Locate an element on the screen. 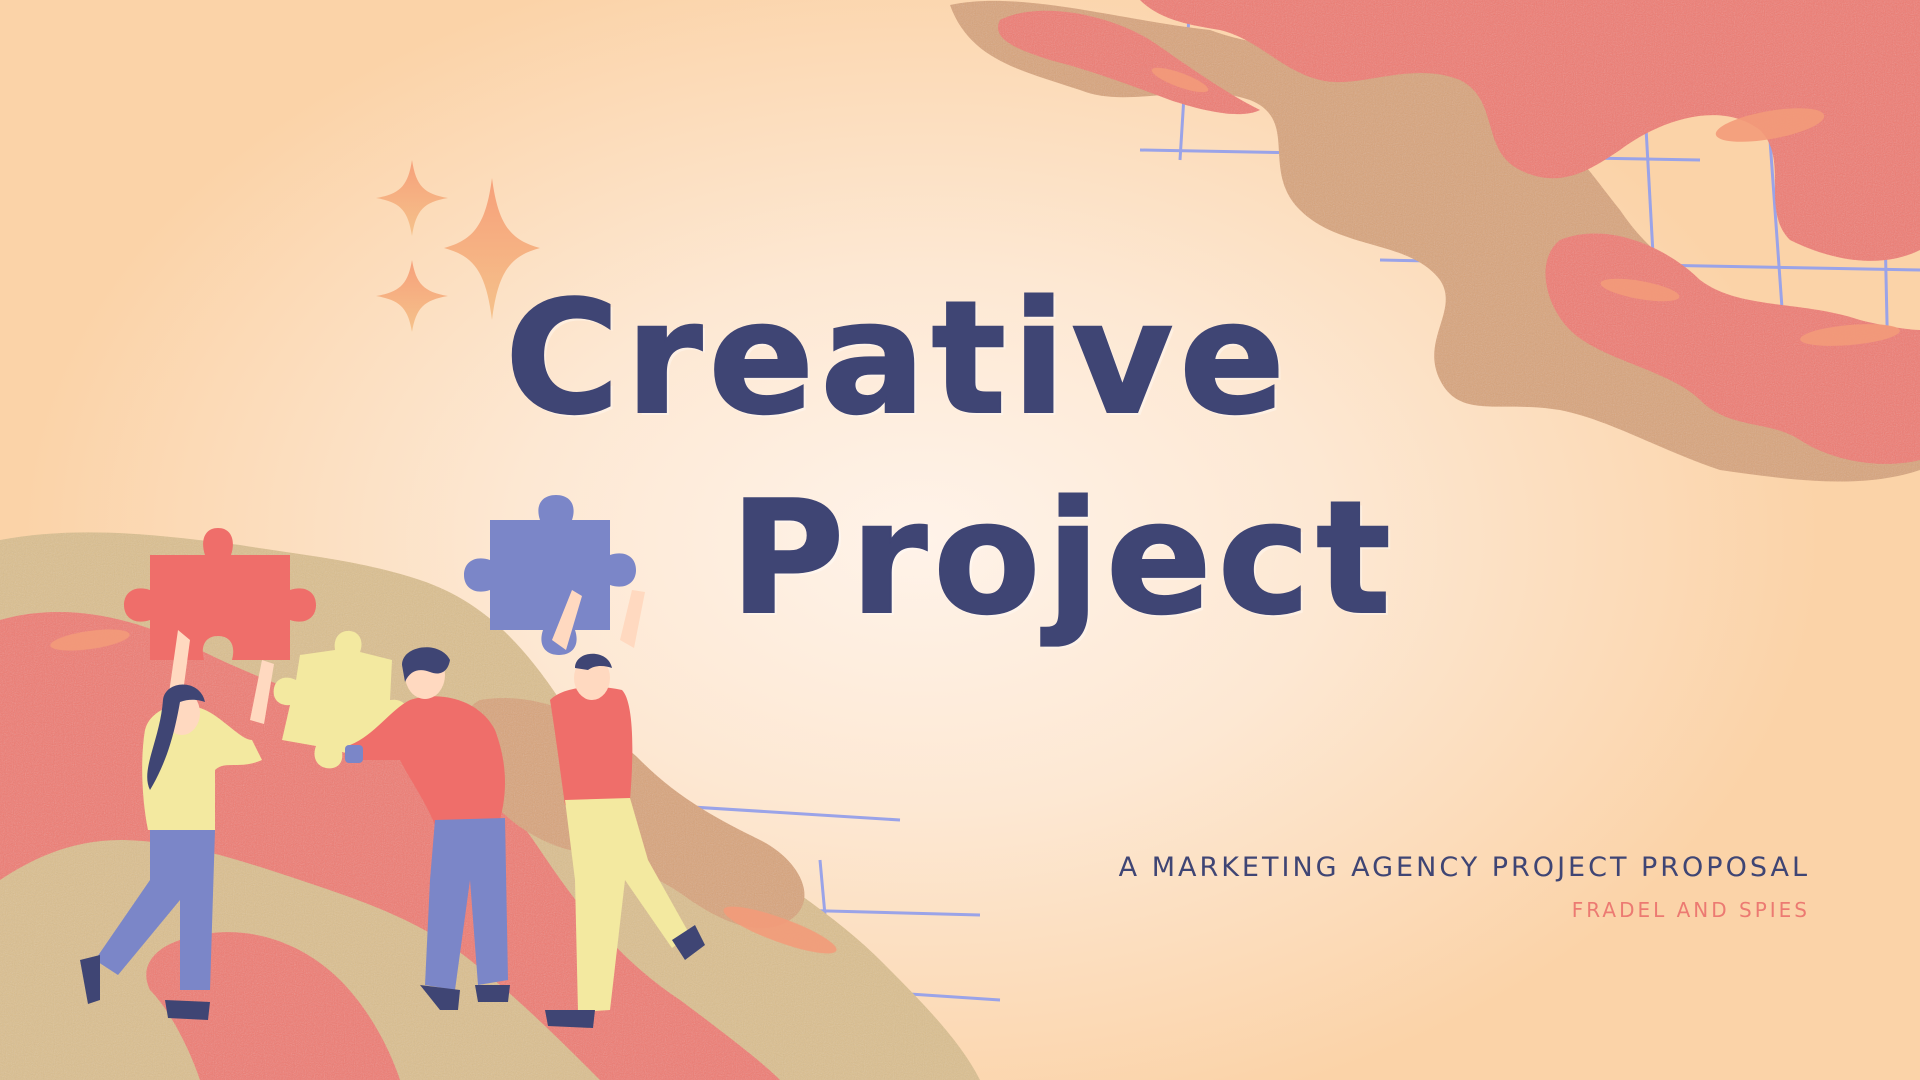 This screenshot has width=1920, height=1080. title-line-1: Creative is located at coordinates (898, 358).